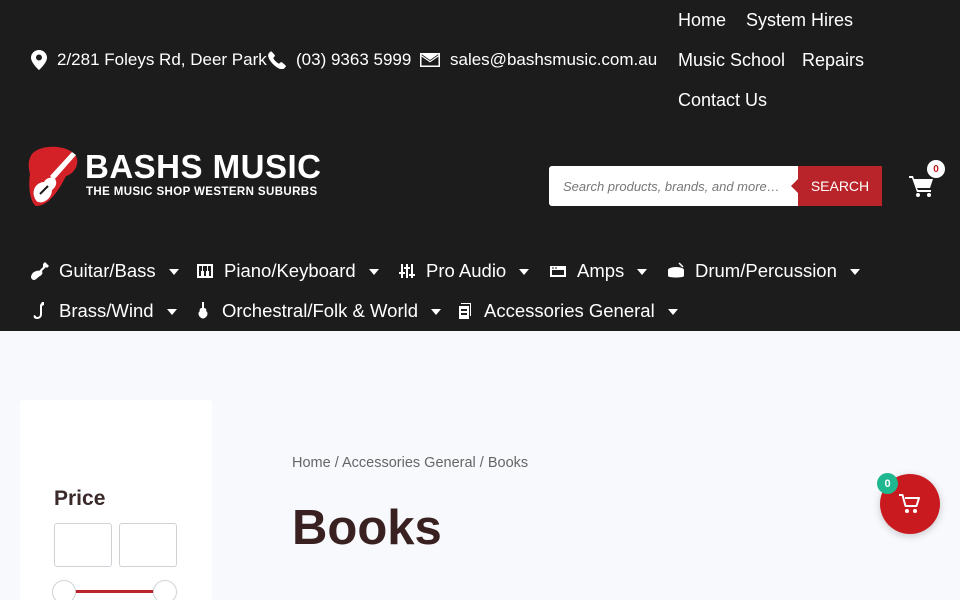  What do you see at coordinates (558, 271) in the screenshot?
I see `amp-icon` at bounding box center [558, 271].